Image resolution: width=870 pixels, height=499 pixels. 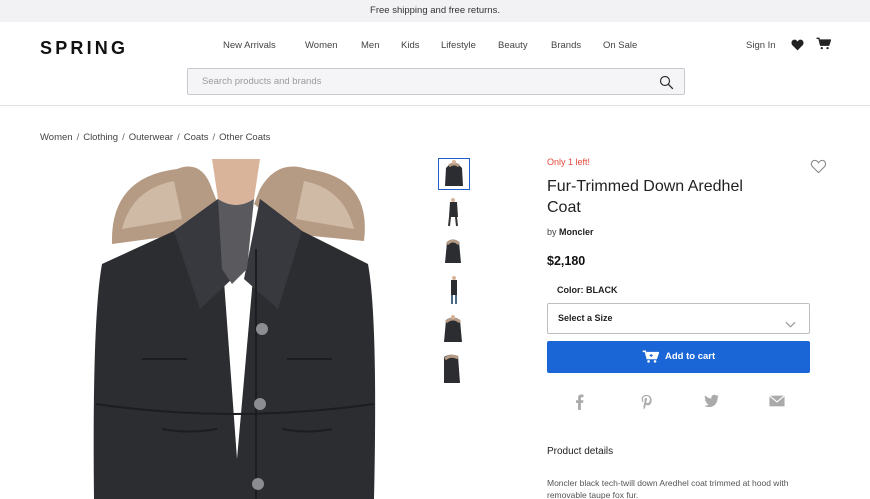 I want to click on breadcrumb-item: Coats, so click(x=196, y=137).